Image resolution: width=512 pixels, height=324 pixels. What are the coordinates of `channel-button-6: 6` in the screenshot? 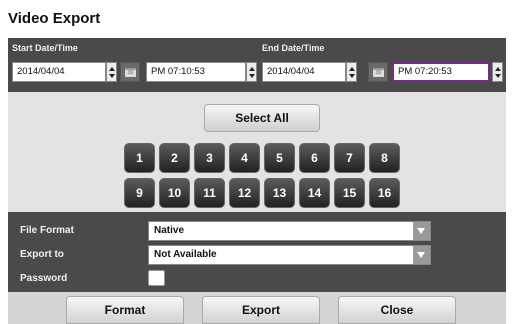 It's located at (314, 158).